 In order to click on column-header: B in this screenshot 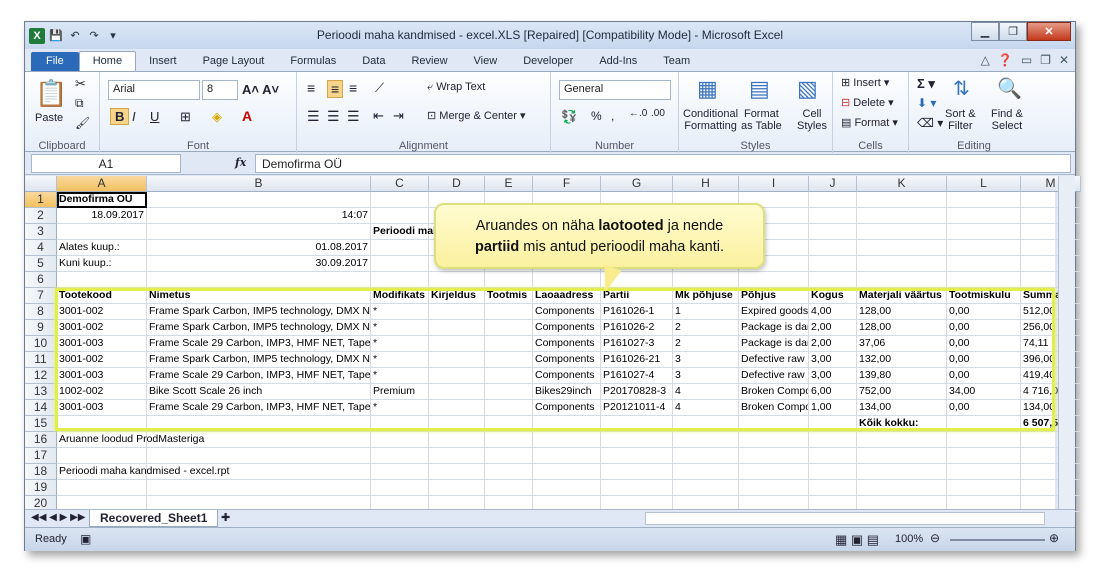, I will do `click(259, 184)`.